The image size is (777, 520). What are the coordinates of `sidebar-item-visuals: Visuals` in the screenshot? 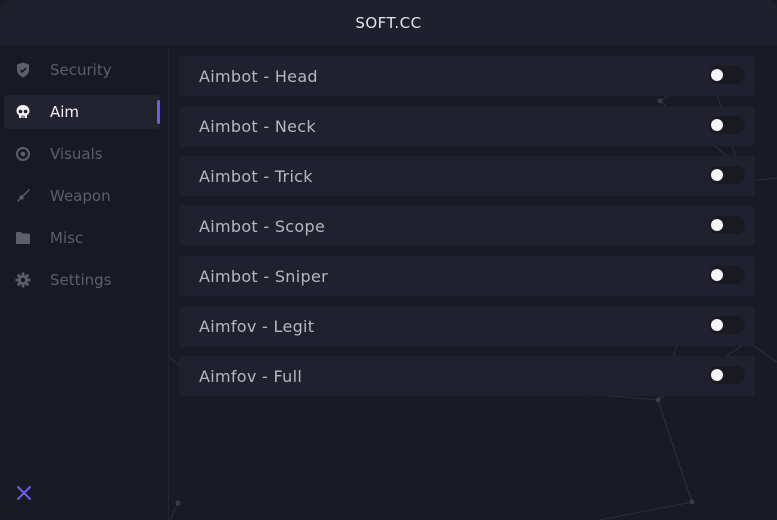 It's located at (82, 154).